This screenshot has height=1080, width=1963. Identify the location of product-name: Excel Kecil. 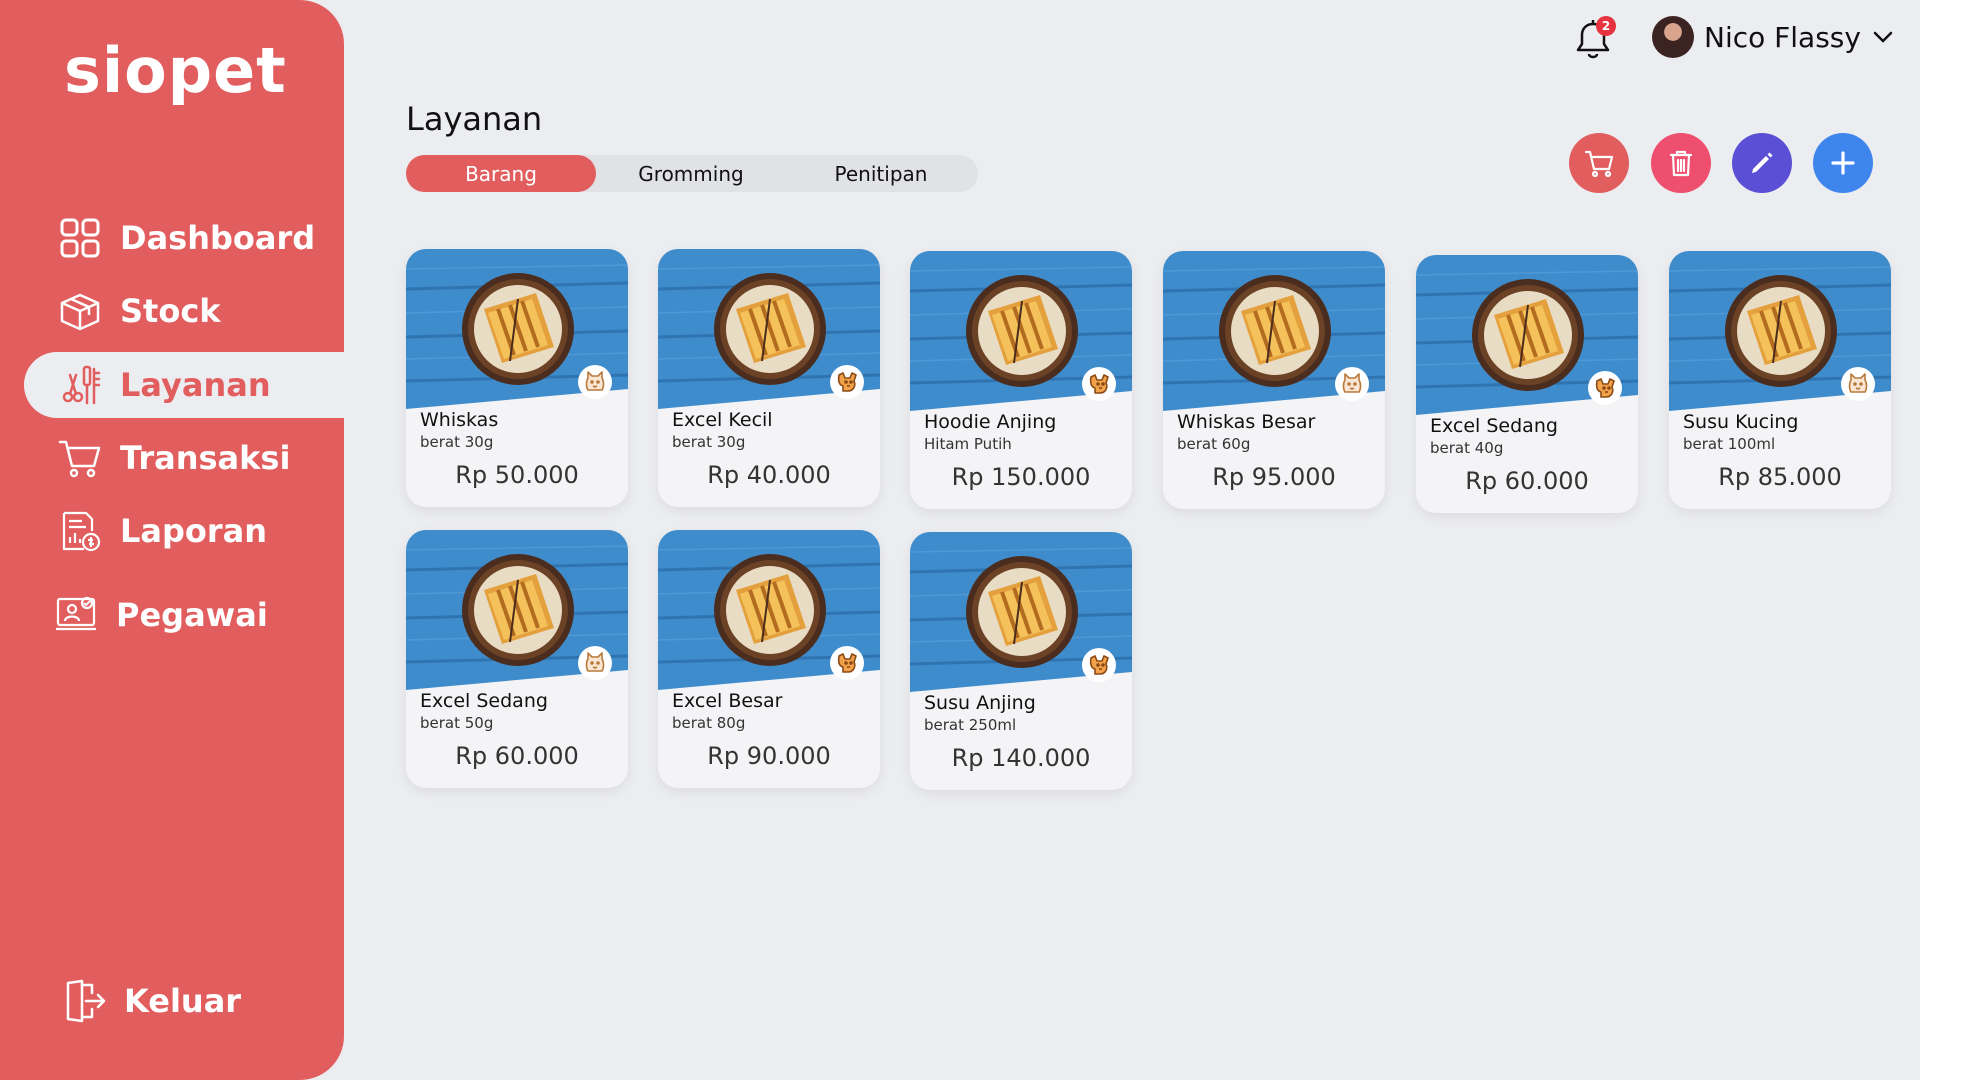
(722, 420).